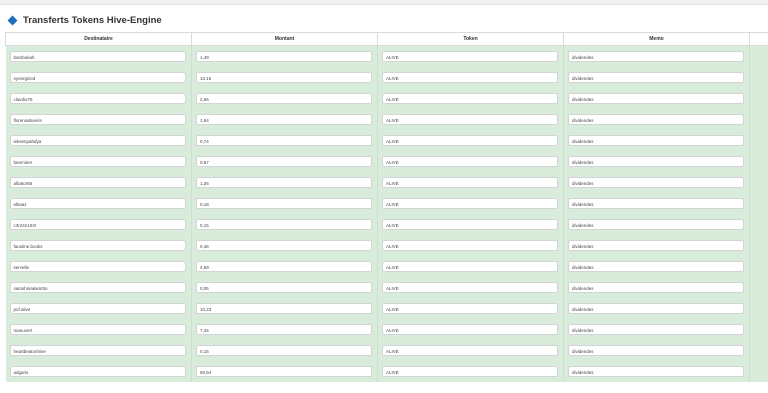  I want to click on recipient-input: c3r24n103r, so click(97, 224).